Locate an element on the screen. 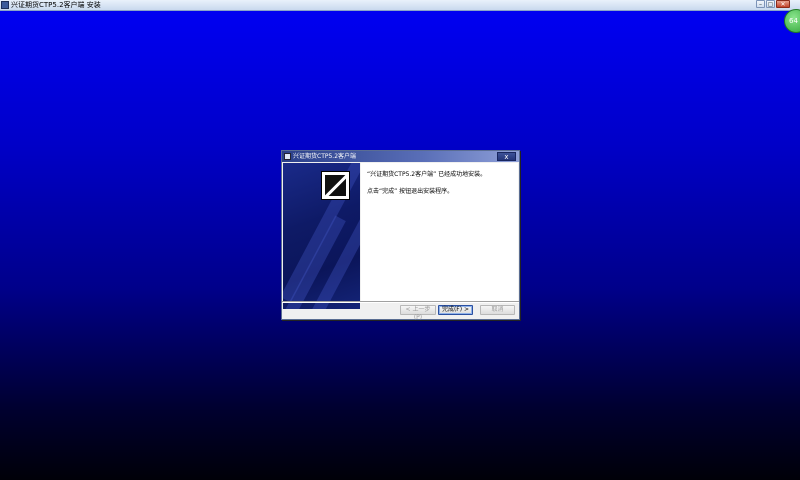 This screenshot has width=800, height=480. success-message: “兴证期货CTP5.2客户端” 已经成功地安装。 is located at coordinates (427, 174).